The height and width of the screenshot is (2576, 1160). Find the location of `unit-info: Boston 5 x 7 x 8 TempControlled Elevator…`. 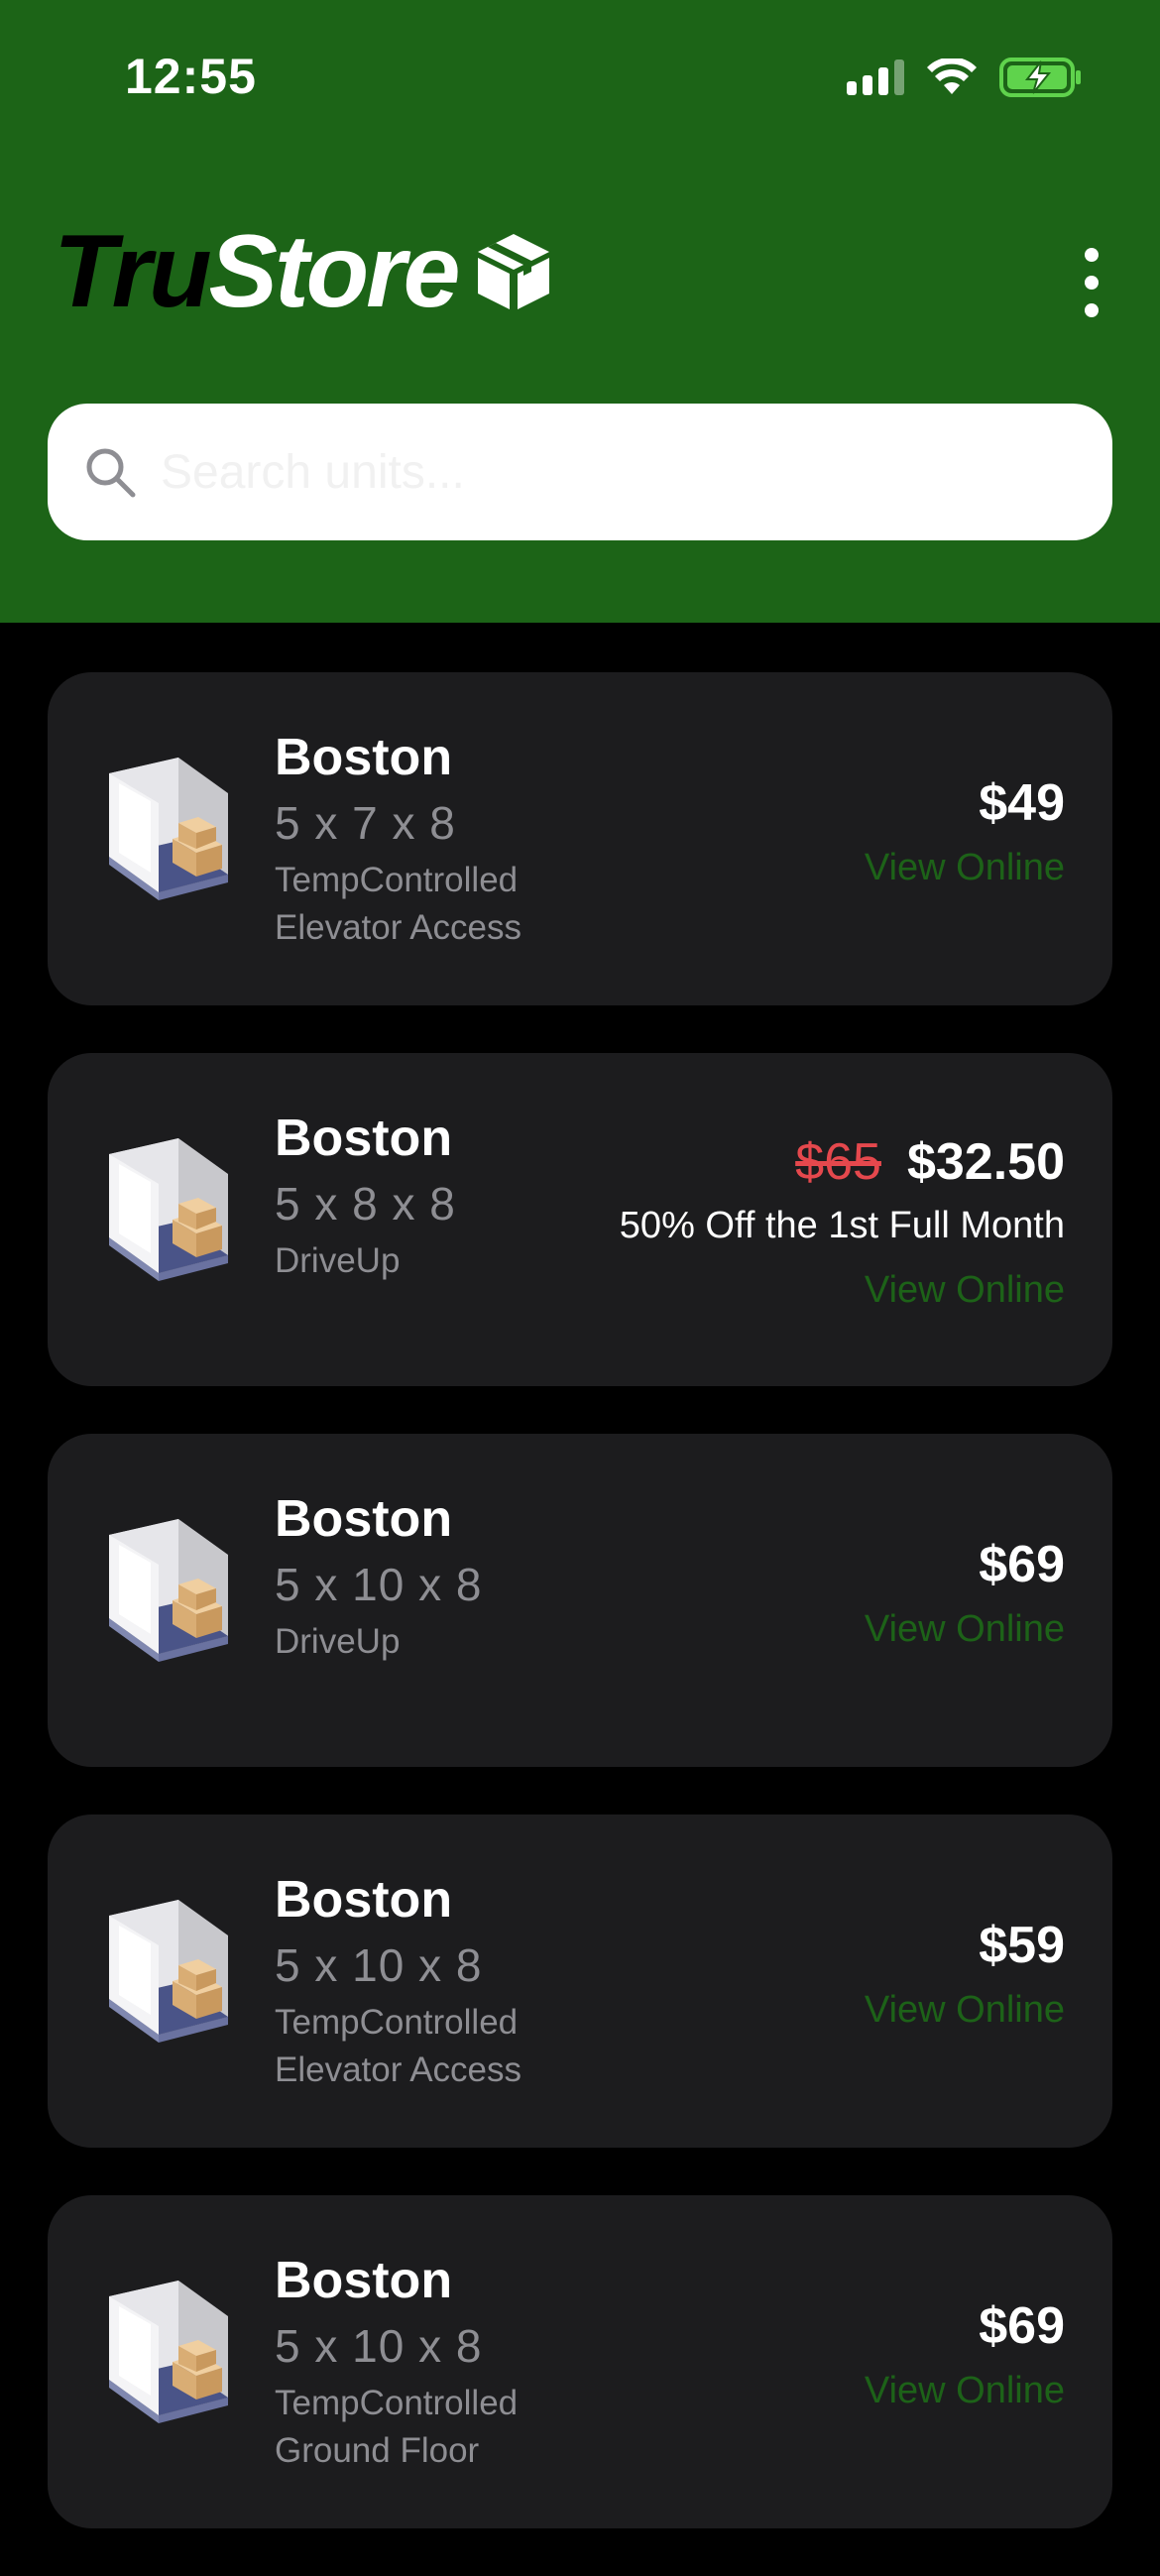

unit-info: Boston 5 x 7 x 8 TempControlled Elevator… is located at coordinates (398, 839).